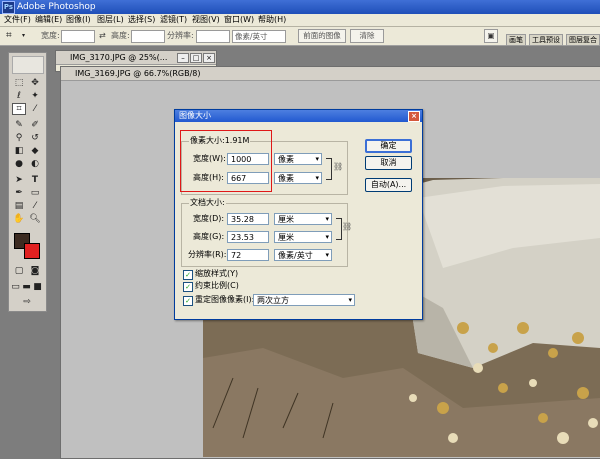 Image resolution: width=600 pixels, height=459 pixels. I want to click on background-color-swatch, so click(32, 251).